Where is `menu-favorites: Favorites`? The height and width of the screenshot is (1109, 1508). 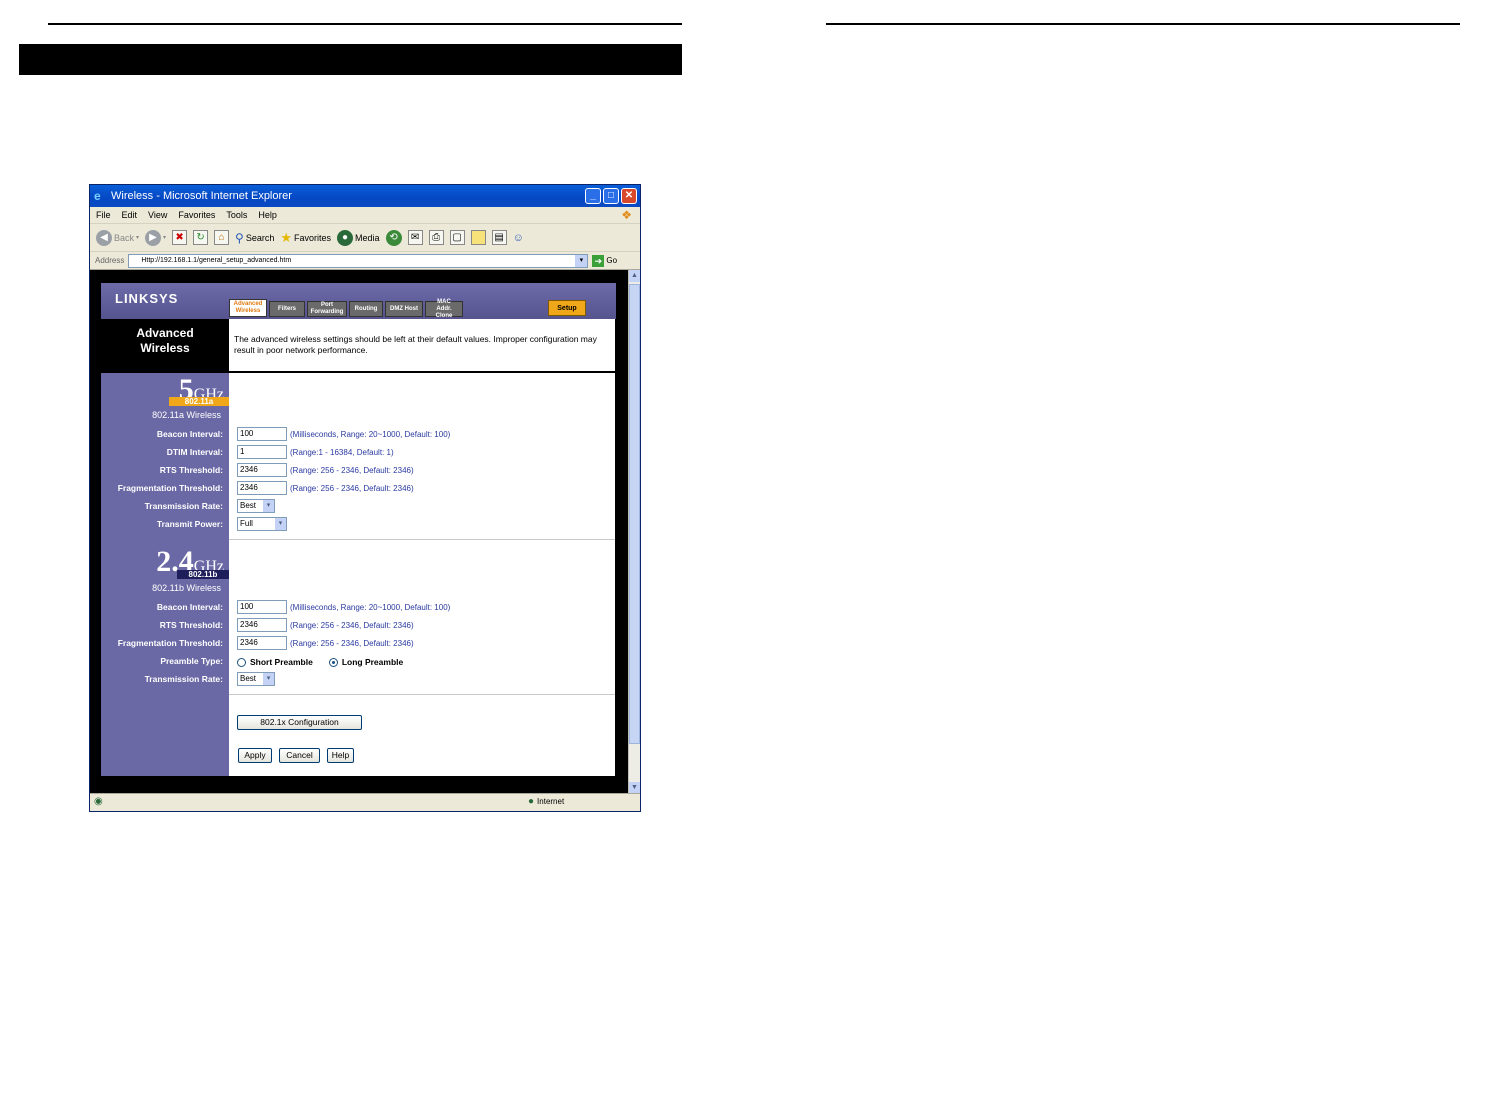
menu-favorites: Favorites is located at coordinates (196, 215).